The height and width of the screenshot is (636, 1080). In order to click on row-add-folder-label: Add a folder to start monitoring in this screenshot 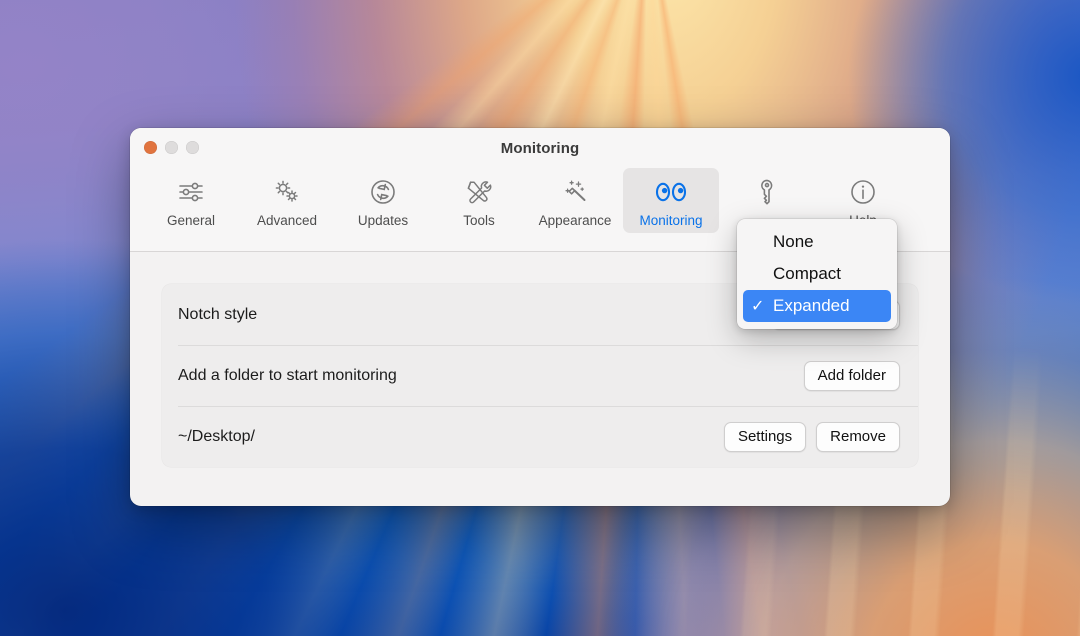, I will do `click(287, 375)`.